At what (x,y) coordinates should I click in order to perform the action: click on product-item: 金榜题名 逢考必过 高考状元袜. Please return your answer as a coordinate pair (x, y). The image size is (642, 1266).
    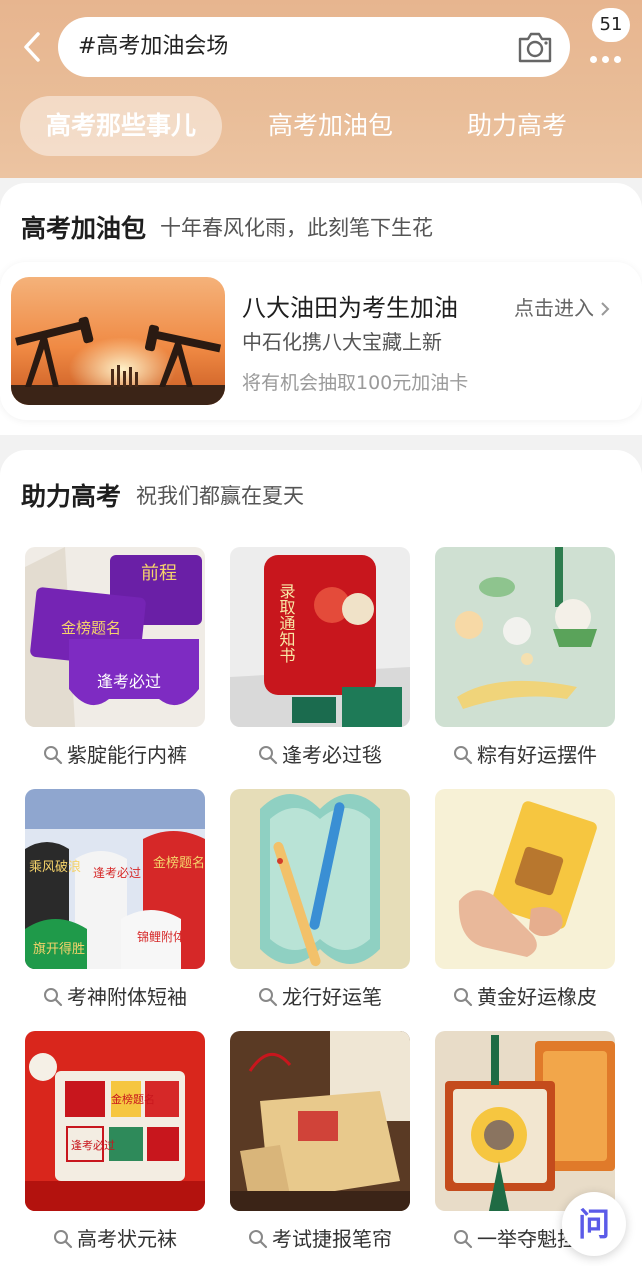
    Looking at the image, I should click on (115, 1142).